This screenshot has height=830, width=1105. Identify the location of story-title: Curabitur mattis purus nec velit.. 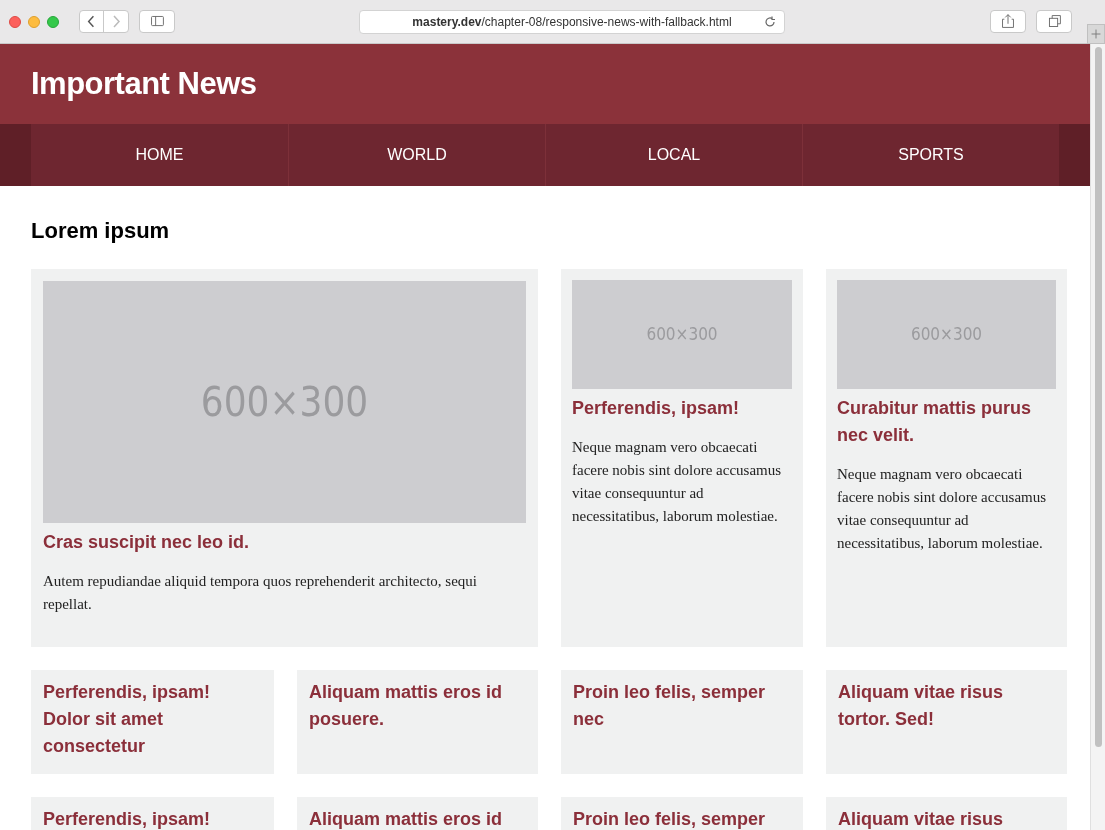
(946, 422).